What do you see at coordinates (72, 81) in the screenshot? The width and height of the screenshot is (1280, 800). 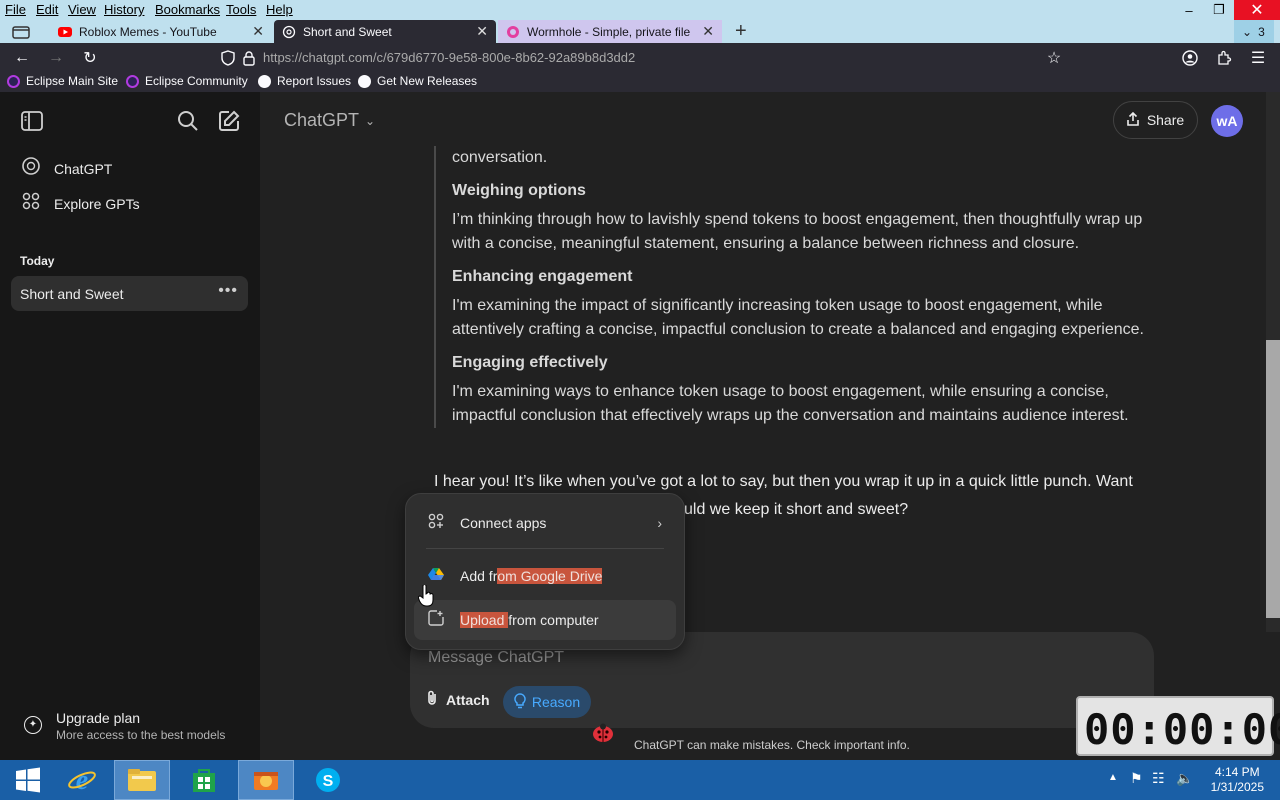 I see `bookmark-label: Eclipse Main Site` at bounding box center [72, 81].